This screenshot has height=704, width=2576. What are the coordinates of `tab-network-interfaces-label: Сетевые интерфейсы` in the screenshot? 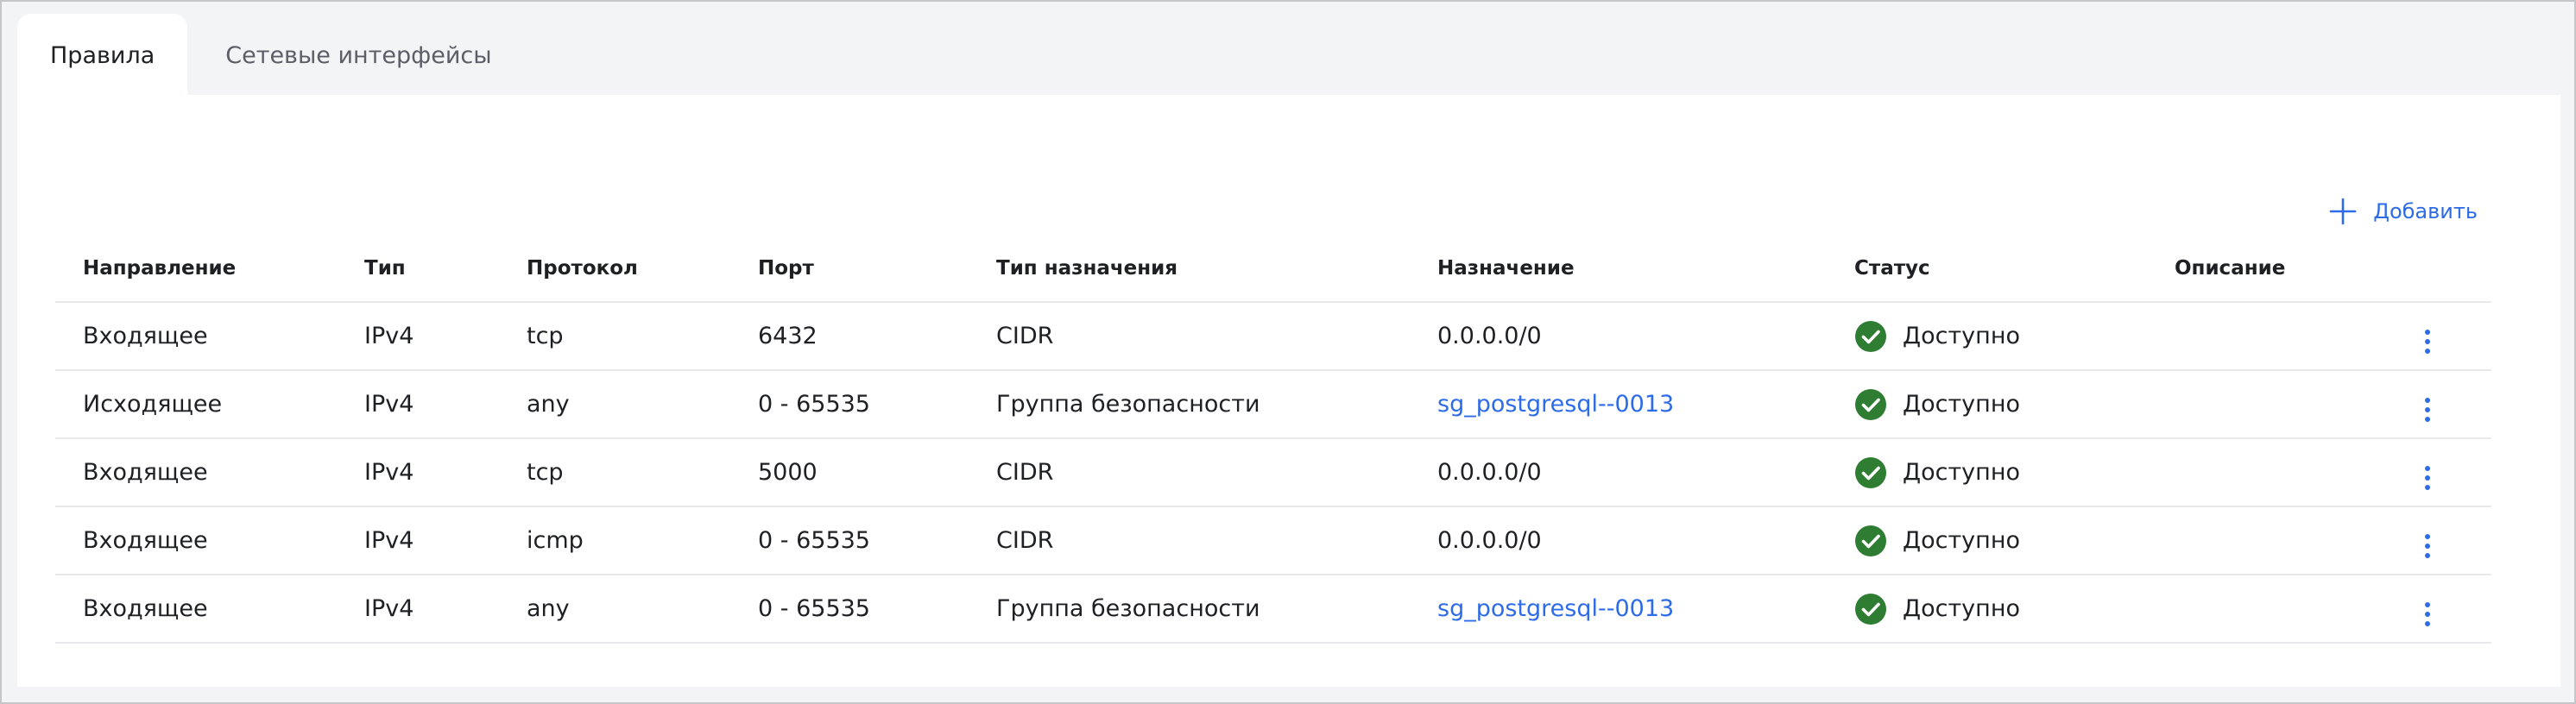 It's located at (358, 55).